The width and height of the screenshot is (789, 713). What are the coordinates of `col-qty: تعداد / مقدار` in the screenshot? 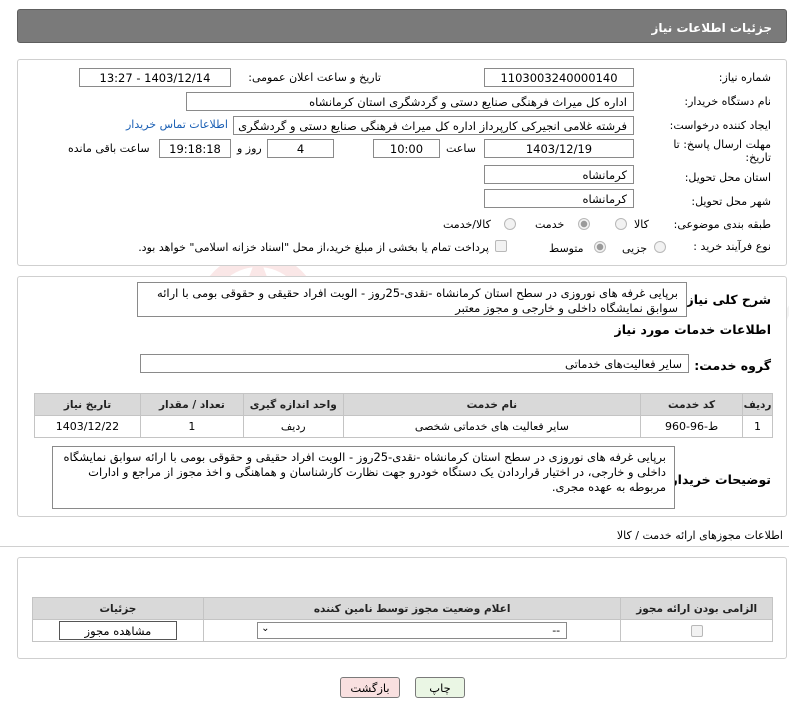 It's located at (191, 404).